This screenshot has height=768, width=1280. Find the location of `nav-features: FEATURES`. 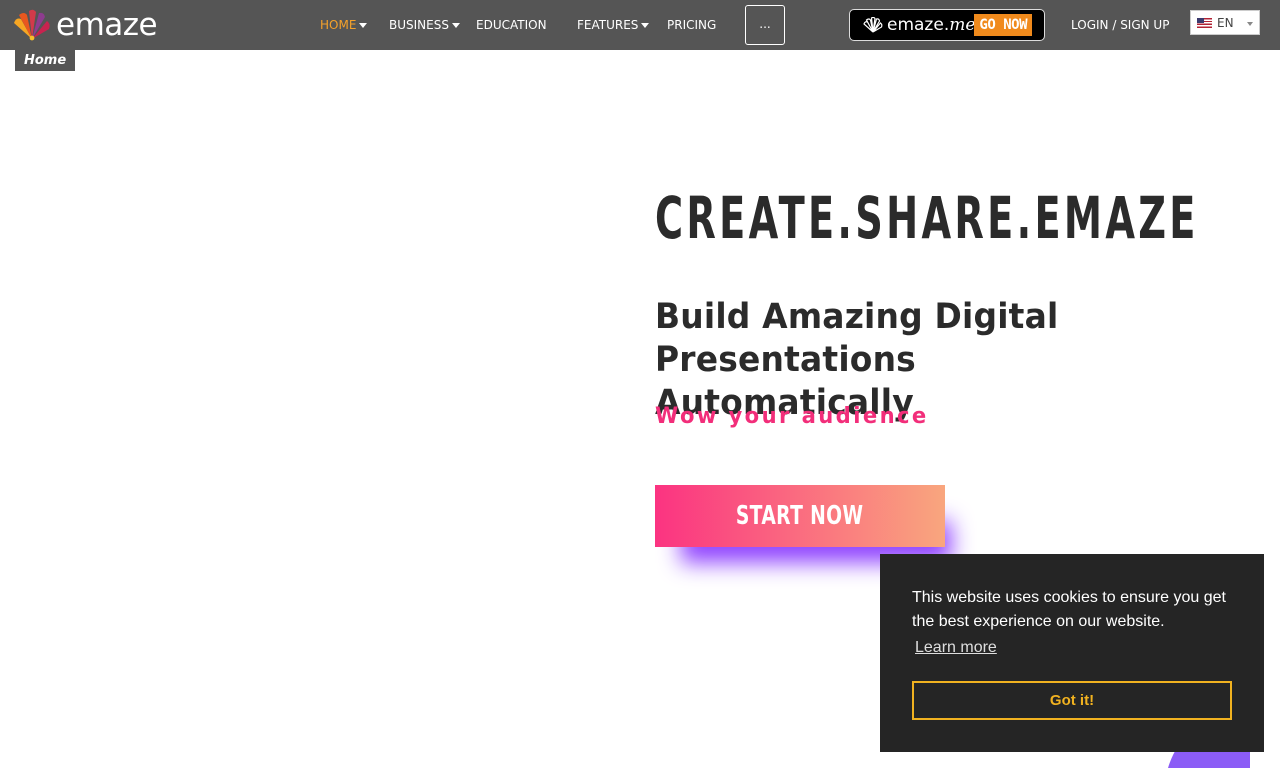

nav-features: FEATURES is located at coordinates (613, 25).